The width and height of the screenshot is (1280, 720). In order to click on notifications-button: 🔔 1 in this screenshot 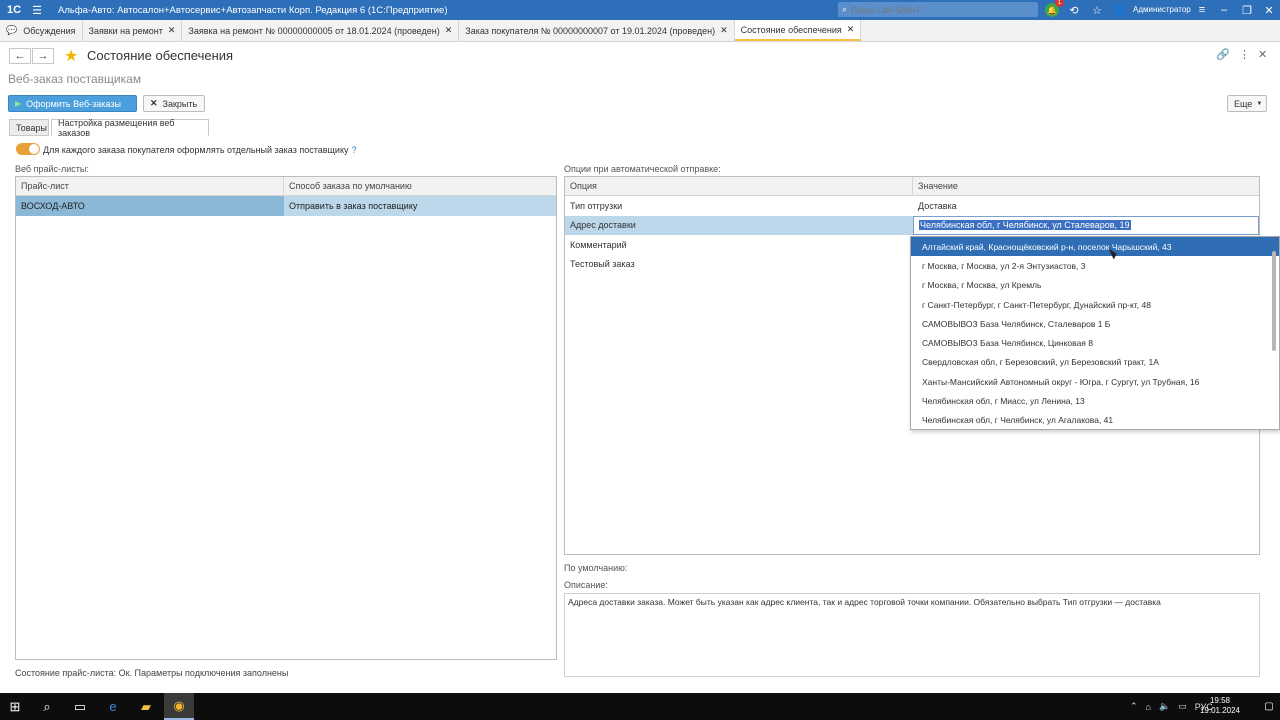, I will do `click(1053, 10)`.